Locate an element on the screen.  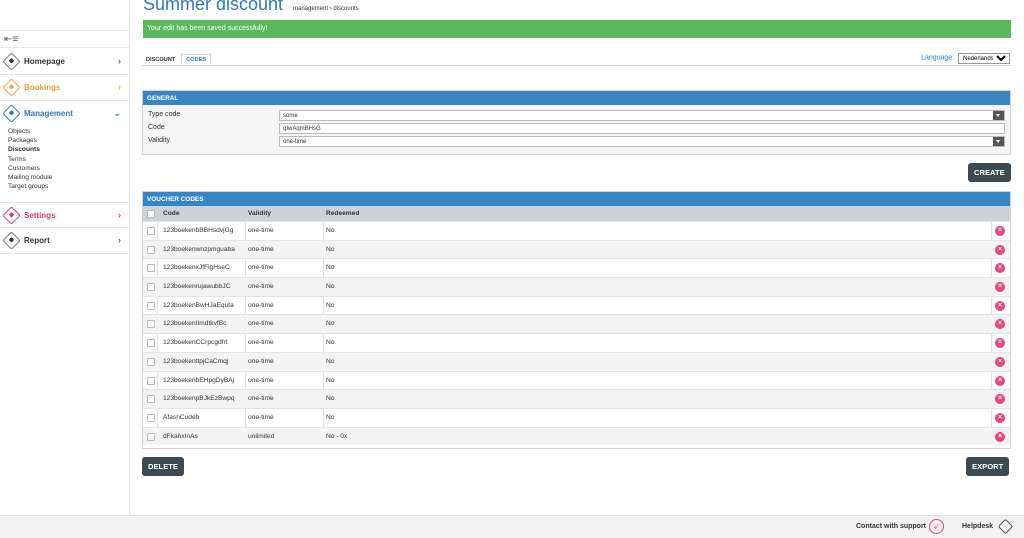
submenu-item-customers: Customers is located at coordinates (63, 168).